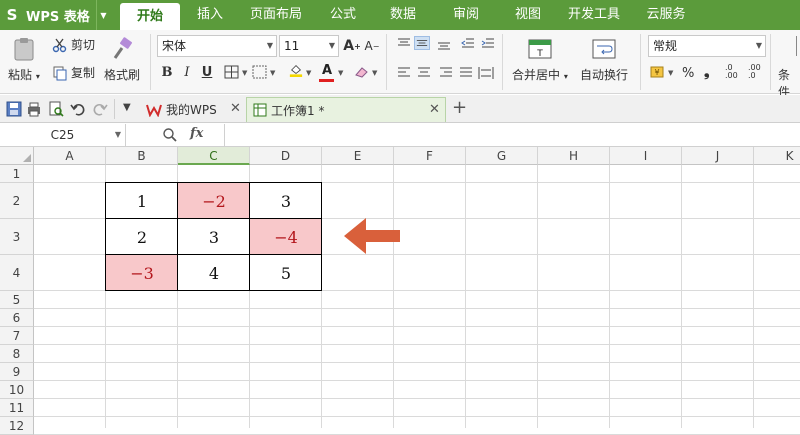 The image size is (800, 435). What do you see at coordinates (444, 44) in the screenshot?
I see `align-bottom-icon` at bounding box center [444, 44].